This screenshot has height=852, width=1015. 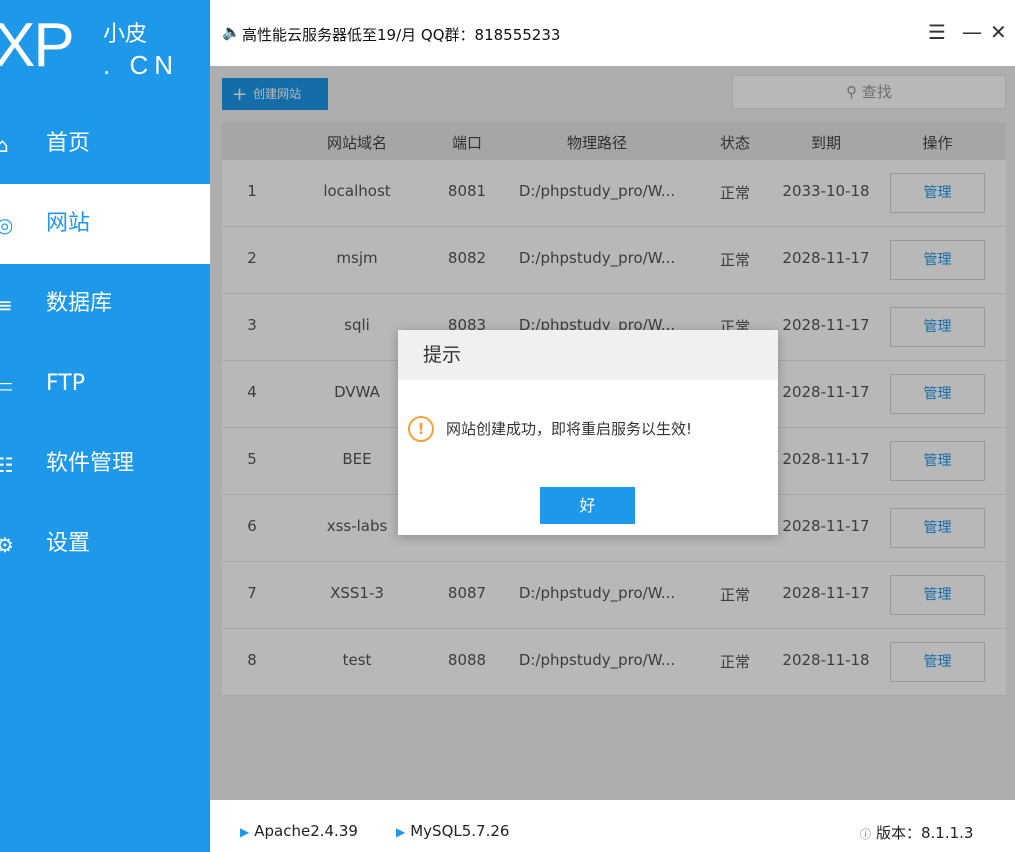 What do you see at coordinates (105, 544) in the screenshot?
I see `sidebar-item-settings: ⚙ 设置` at bounding box center [105, 544].